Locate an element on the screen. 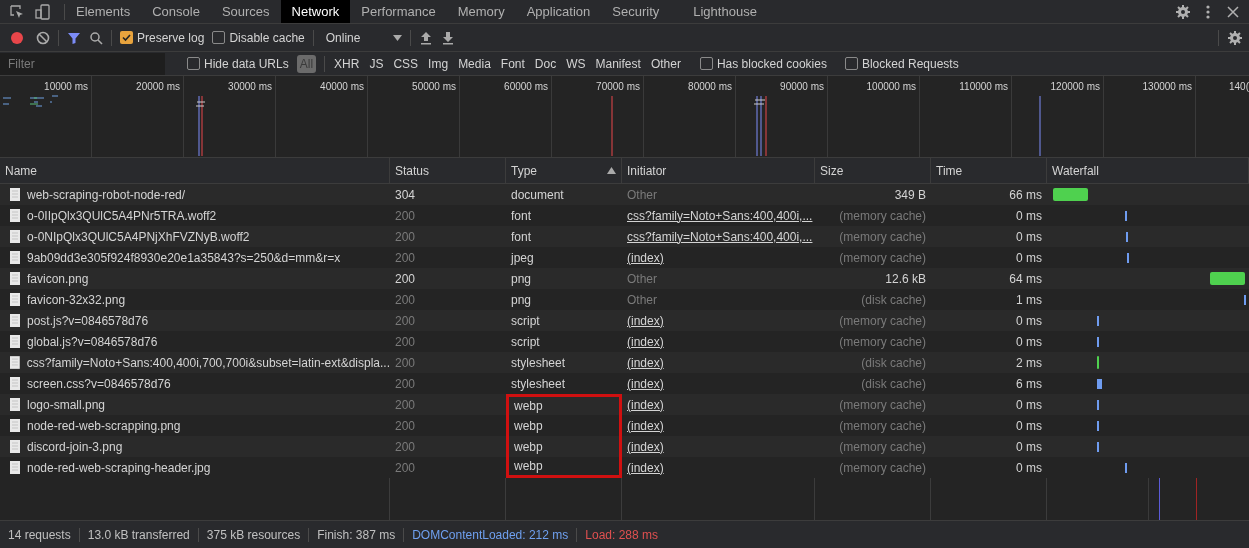  tick-label: 130000 ms is located at coordinates (1167, 87).